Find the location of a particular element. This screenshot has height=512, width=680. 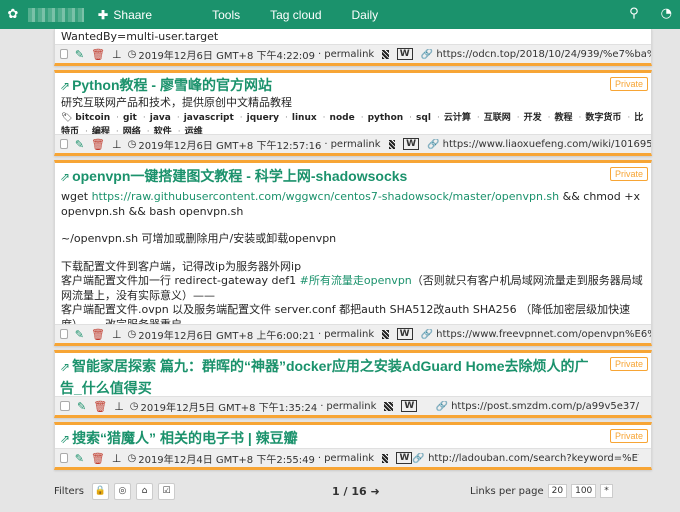

link-date: 2019年12月5日 GMT+8 下午1:35:24 is located at coordinates (229, 406).